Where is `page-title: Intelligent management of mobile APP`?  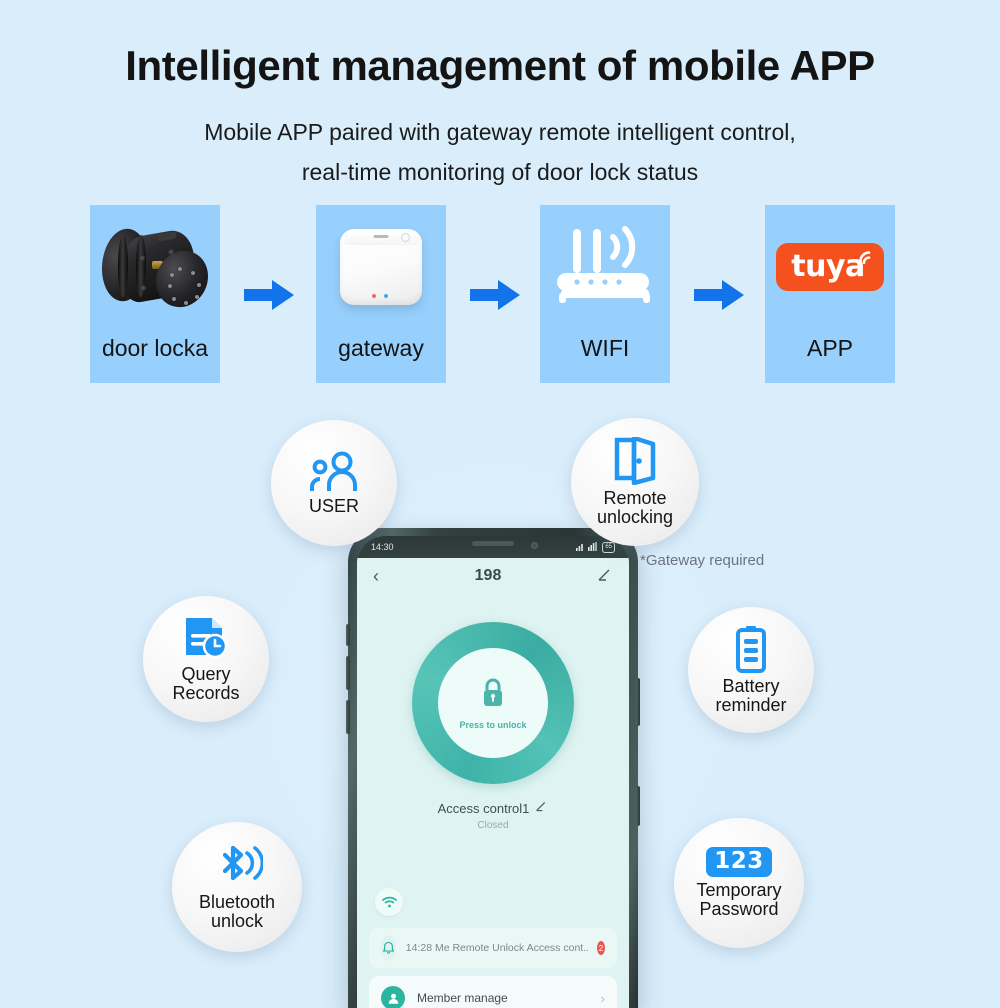
page-title: Intelligent management of mobile APP is located at coordinates (500, 65).